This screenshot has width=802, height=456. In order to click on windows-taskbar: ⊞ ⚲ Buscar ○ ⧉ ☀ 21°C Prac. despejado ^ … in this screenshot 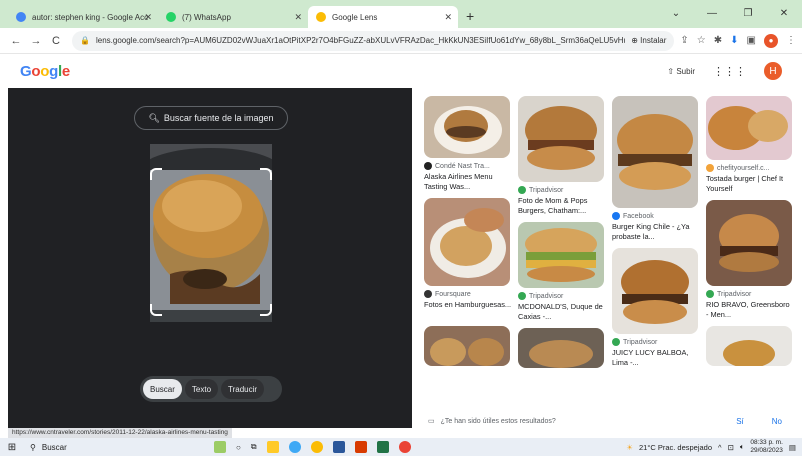, I will do `click(401, 447)`.